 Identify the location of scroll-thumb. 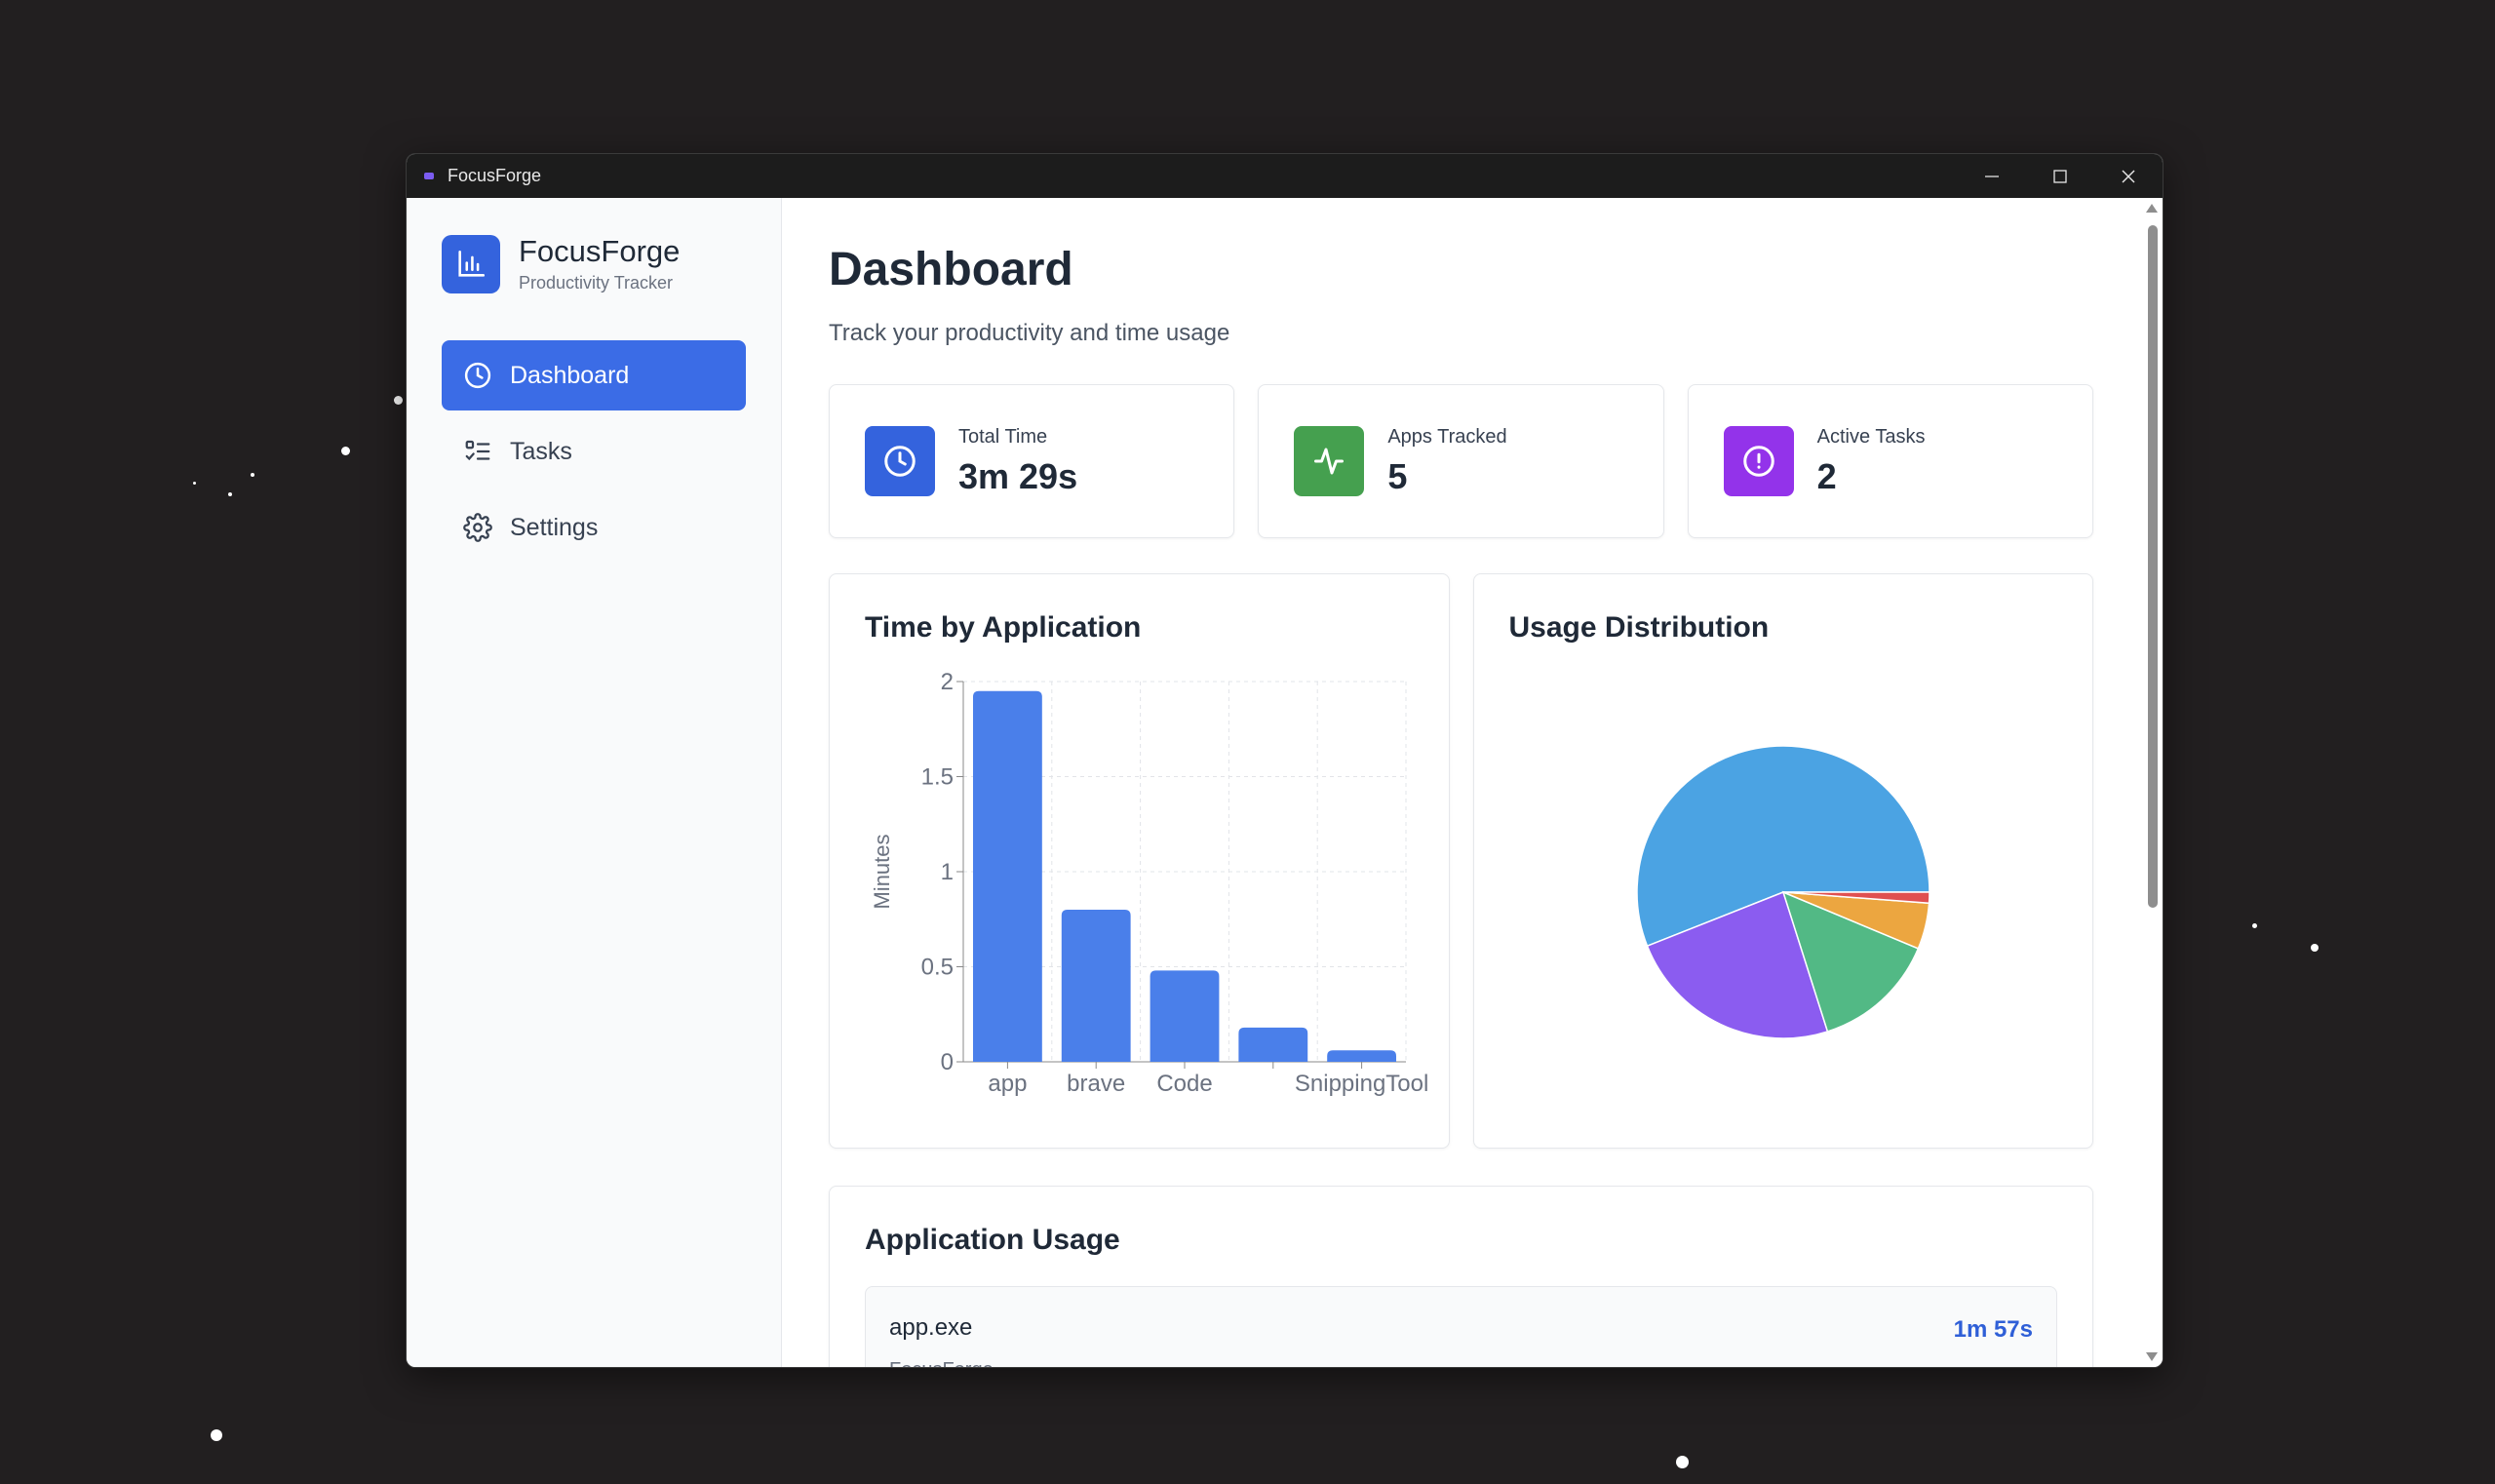
(2153, 566).